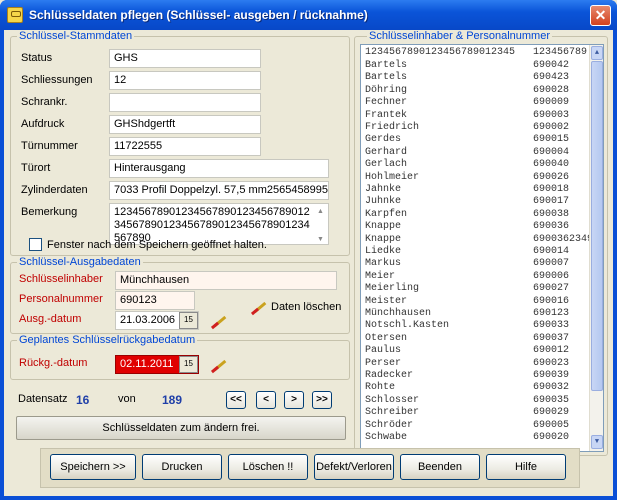  I want to click on tuerort-label: Türort, so click(36, 168).